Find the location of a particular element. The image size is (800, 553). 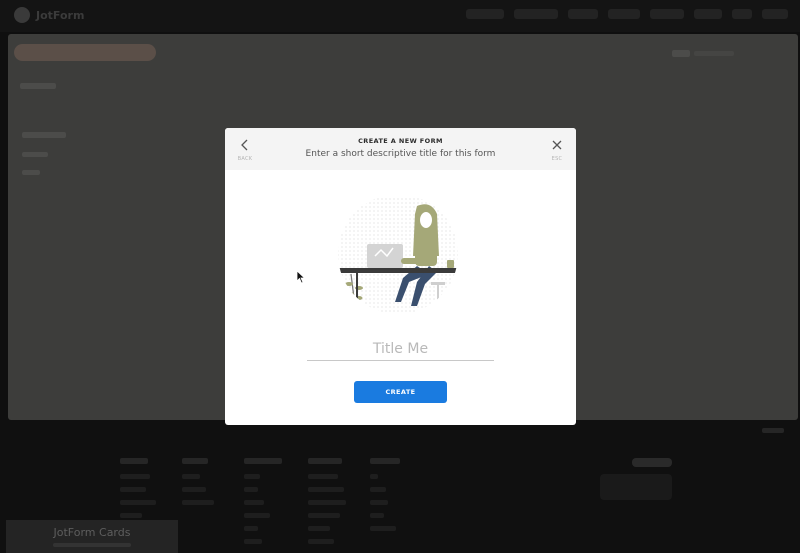

jotform-logo: JotForm is located at coordinates (49, 15).